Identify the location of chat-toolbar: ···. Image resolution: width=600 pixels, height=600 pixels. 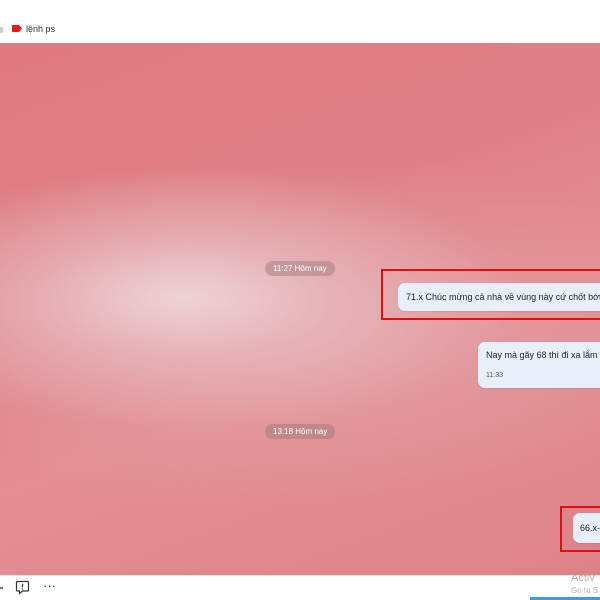
(300, 587).